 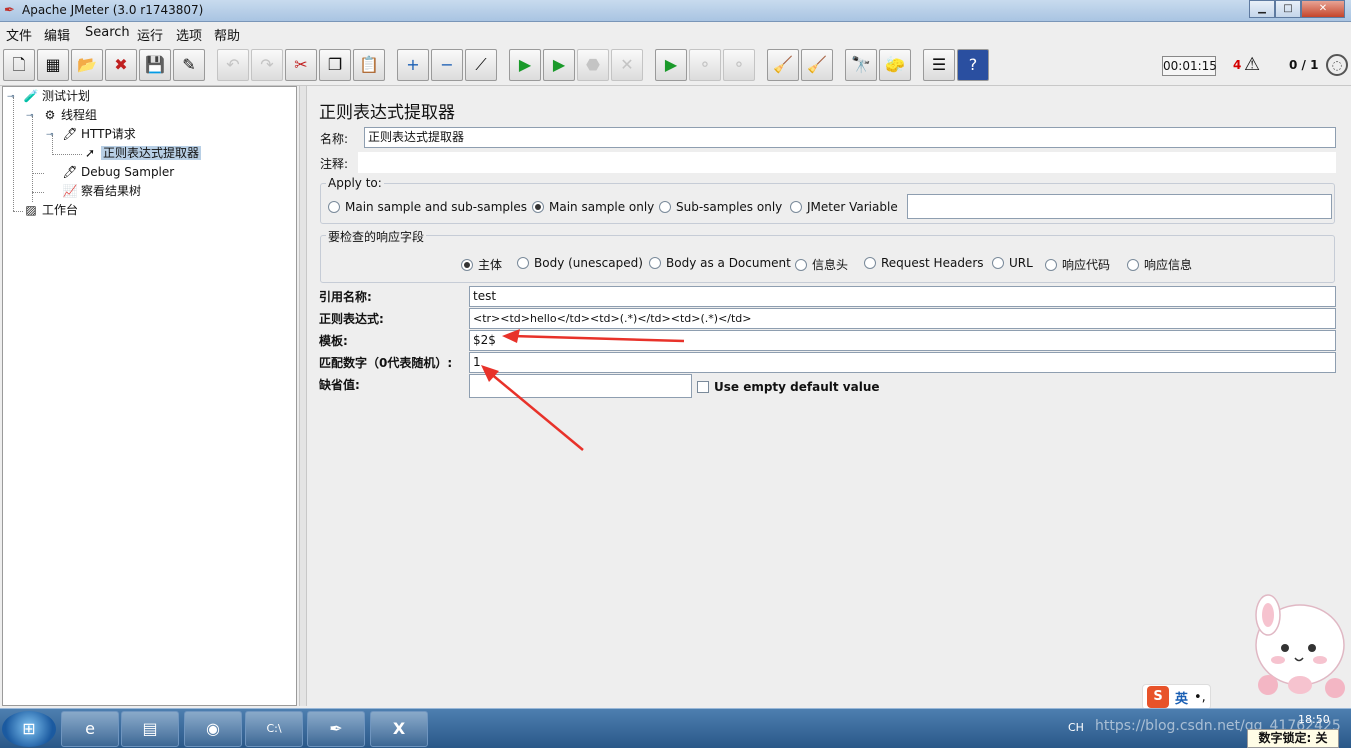 What do you see at coordinates (233, 65) in the screenshot?
I see `undo-icon: ↶` at bounding box center [233, 65].